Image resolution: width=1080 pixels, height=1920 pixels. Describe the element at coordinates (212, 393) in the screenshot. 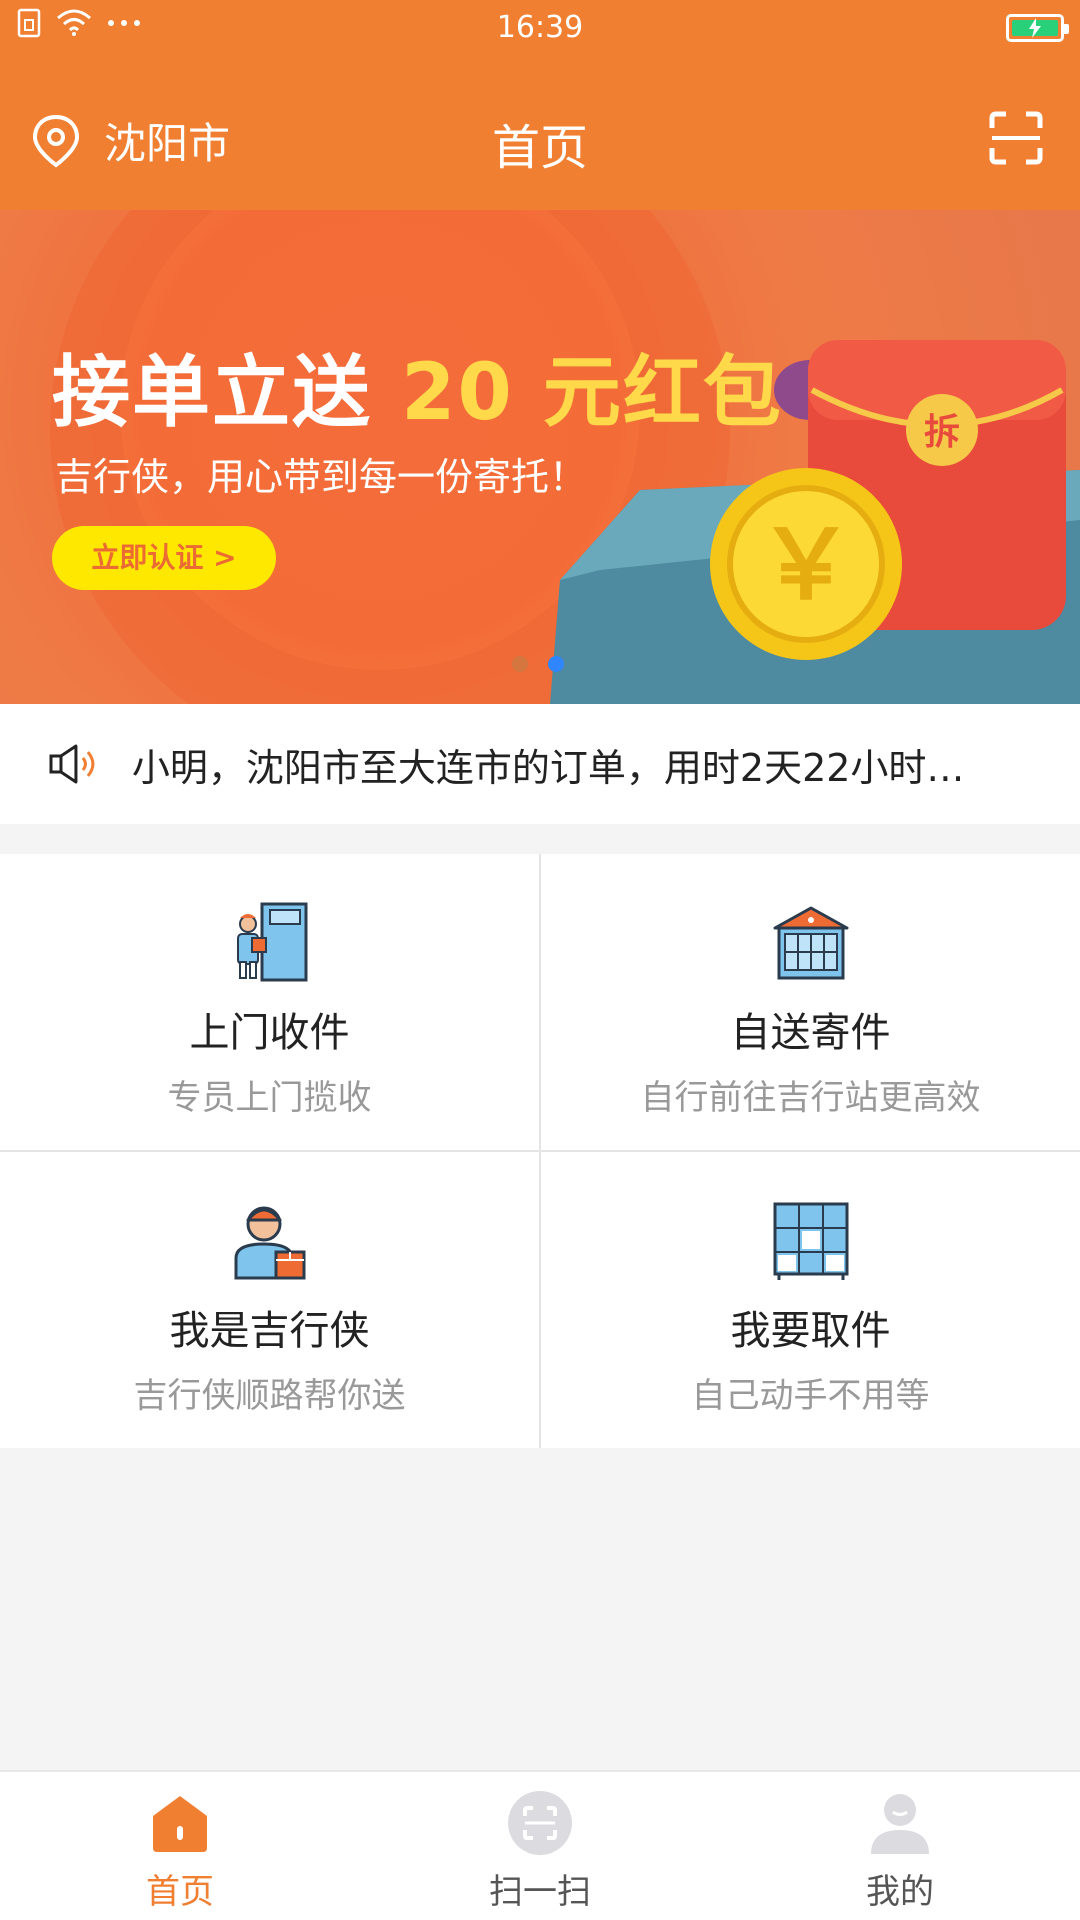

I see `banner-headline-main: 接单立送` at that location.